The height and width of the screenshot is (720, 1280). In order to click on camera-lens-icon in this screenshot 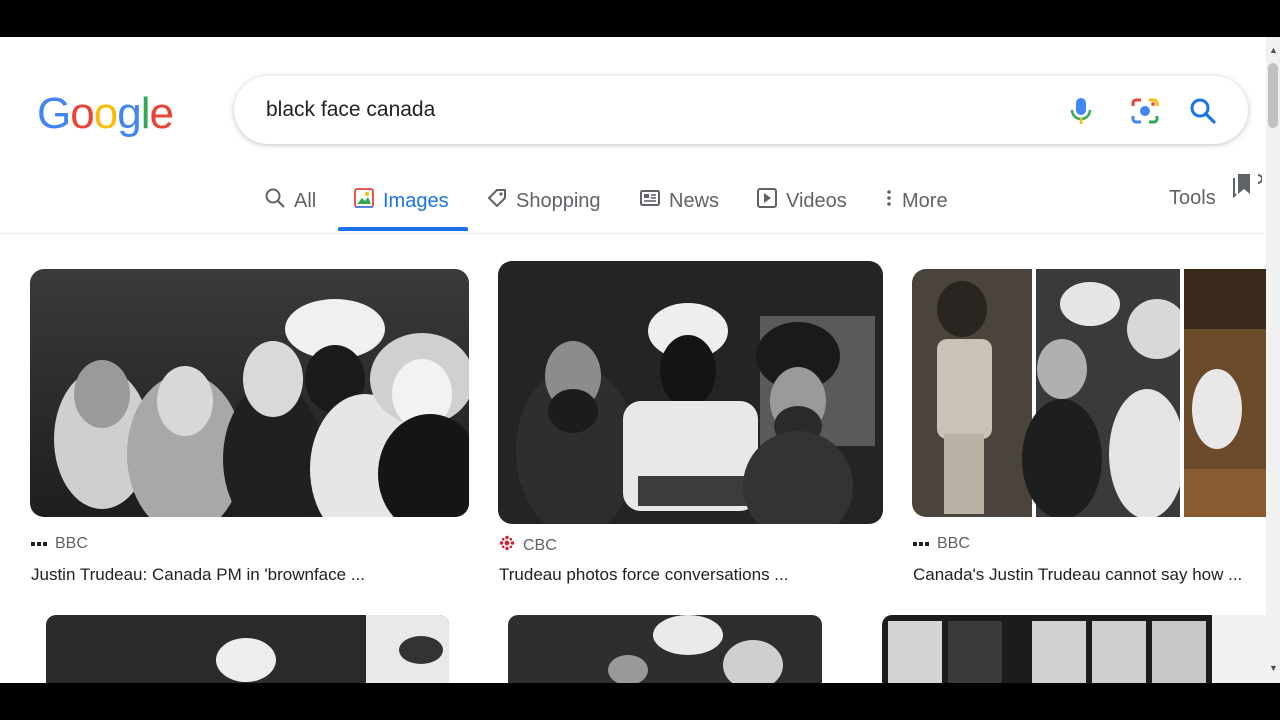, I will do `click(1145, 111)`.